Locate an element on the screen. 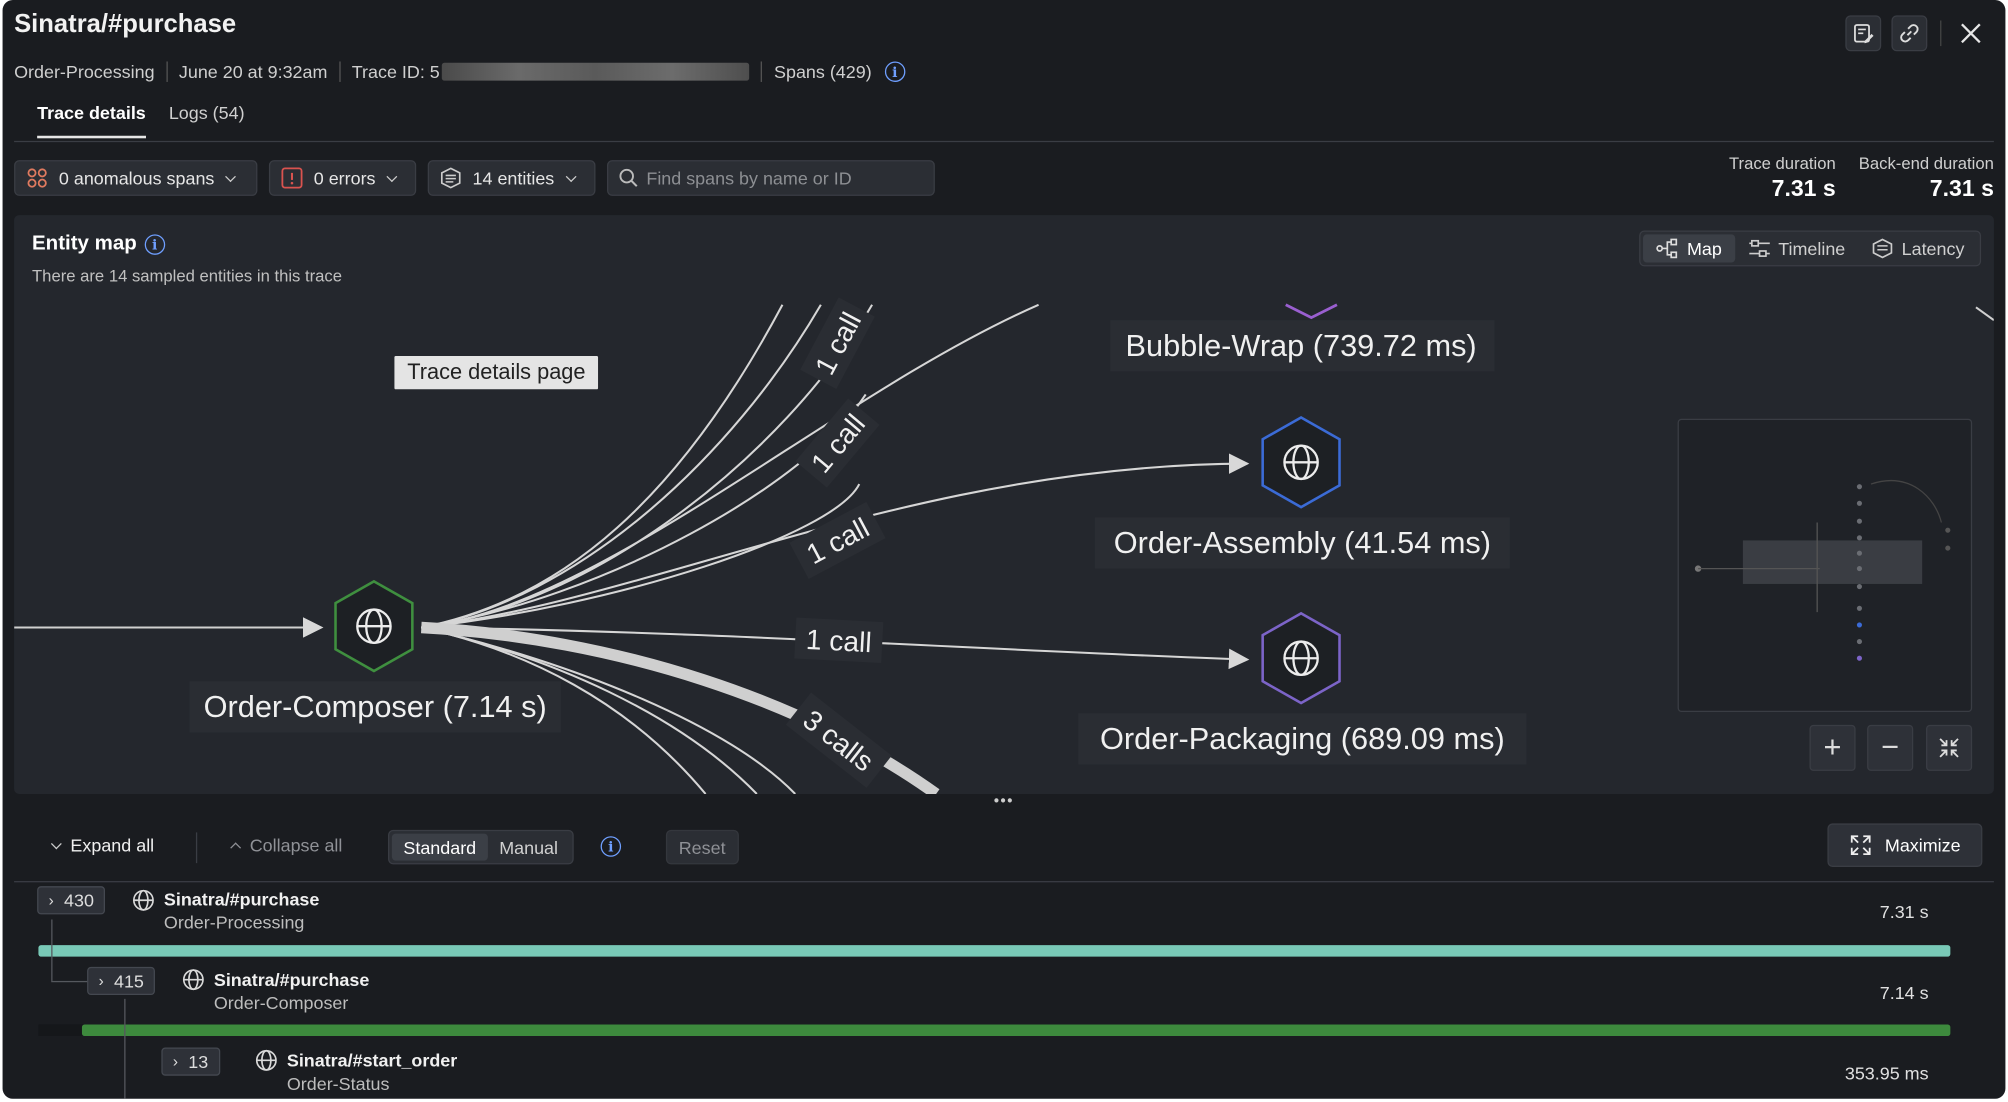 The image size is (2008, 1102). span-bar is located at coordinates (994, 951).